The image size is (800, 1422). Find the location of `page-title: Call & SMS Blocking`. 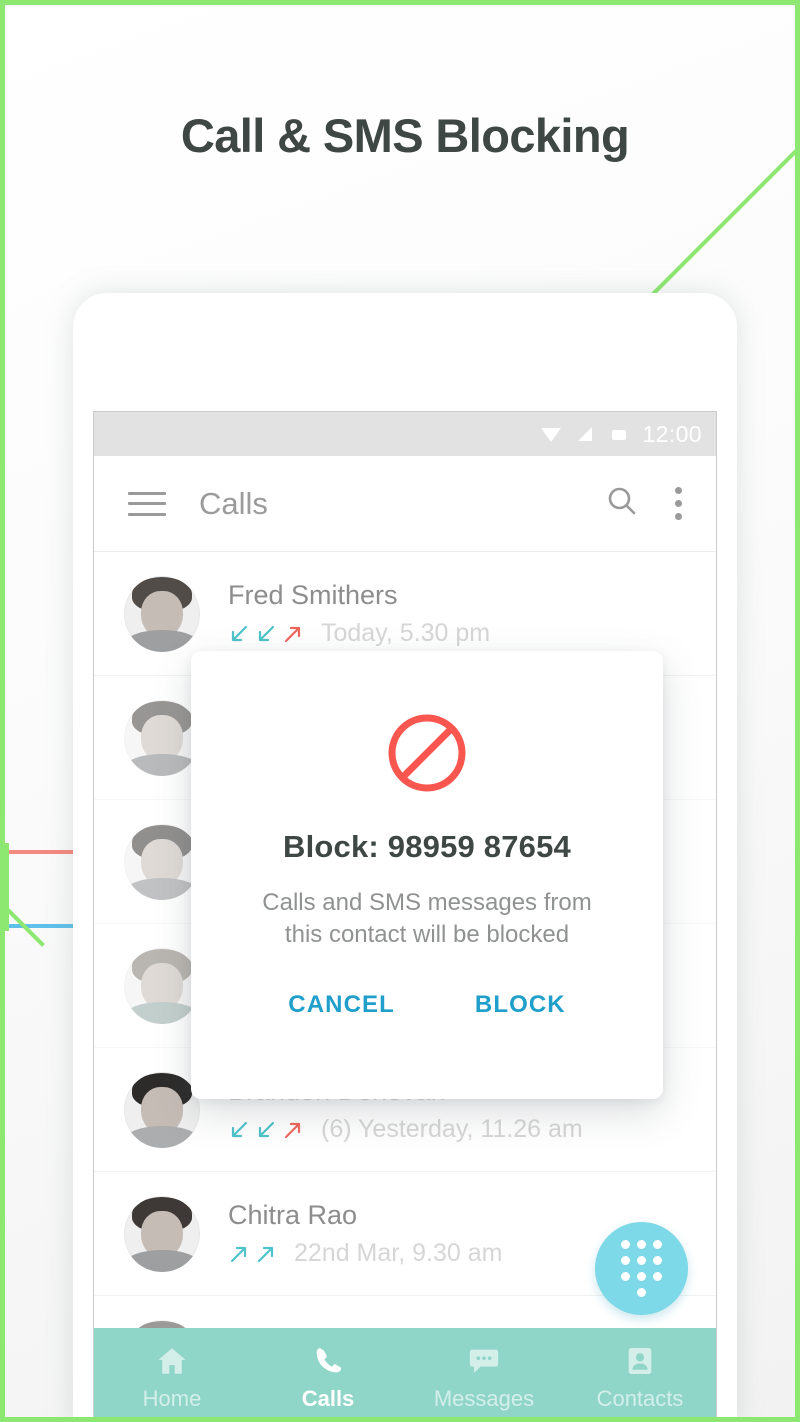

page-title: Call & SMS Blocking is located at coordinates (405, 135).